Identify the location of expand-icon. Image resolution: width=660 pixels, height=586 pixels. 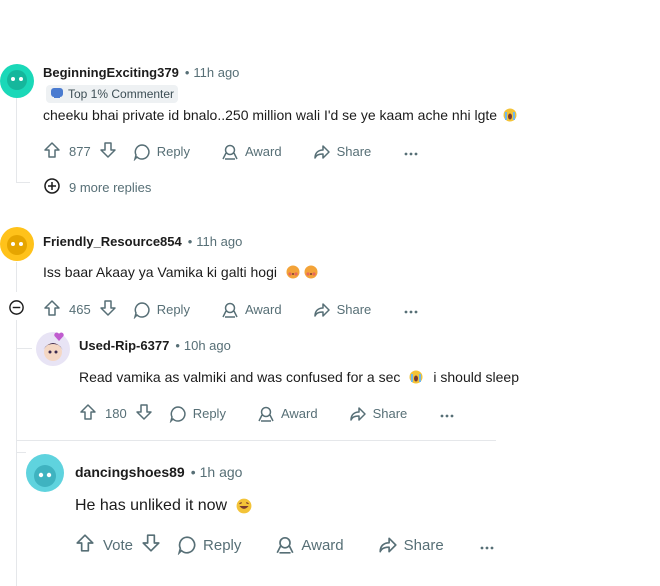
(52, 187).